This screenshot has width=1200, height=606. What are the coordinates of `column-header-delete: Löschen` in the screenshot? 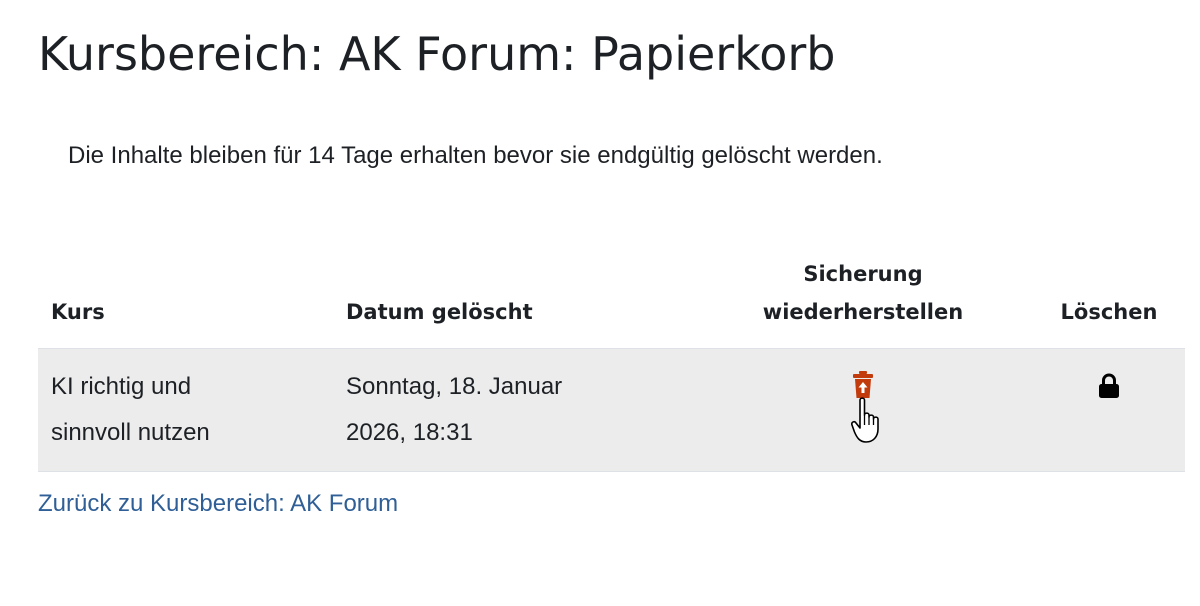 It's located at (1109, 302).